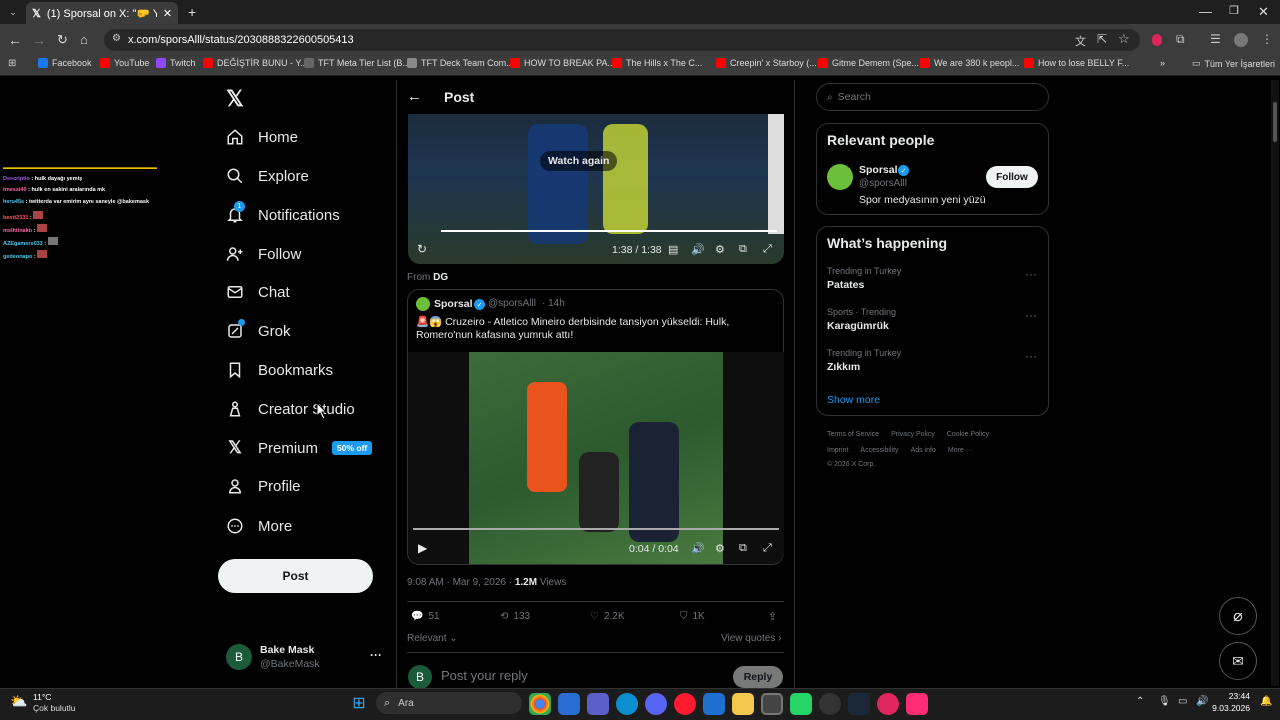 The width and height of the screenshot is (1280, 720). What do you see at coordinates (1180, 39) in the screenshot?
I see `extensions-puzzle-icon: ⧉` at bounding box center [1180, 39].